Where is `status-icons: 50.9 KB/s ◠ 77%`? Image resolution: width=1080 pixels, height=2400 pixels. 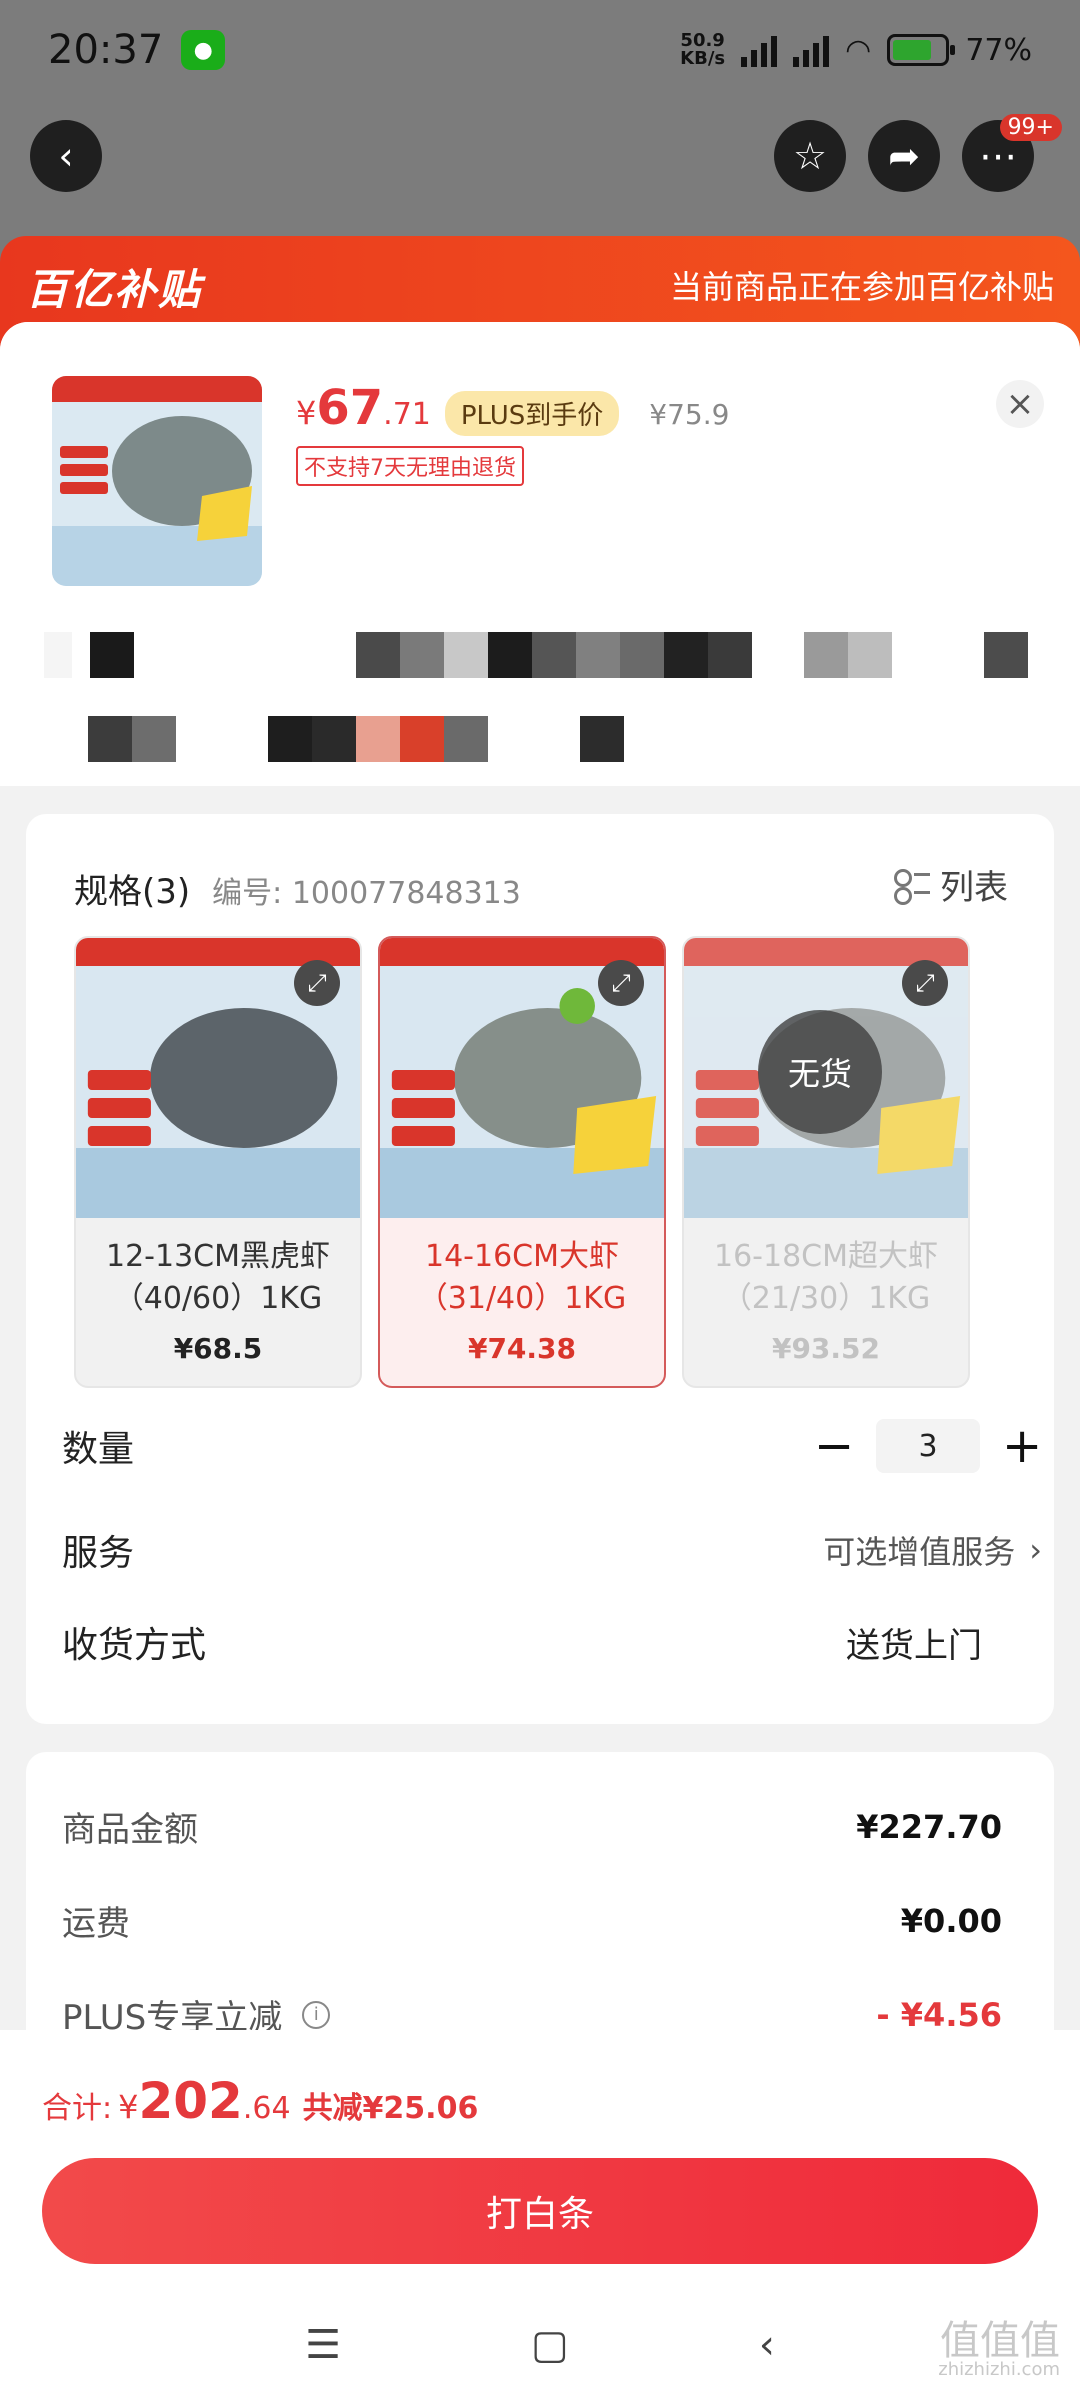
status-icons: 50.9 KB/s ◠ 77% is located at coordinates (856, 50).